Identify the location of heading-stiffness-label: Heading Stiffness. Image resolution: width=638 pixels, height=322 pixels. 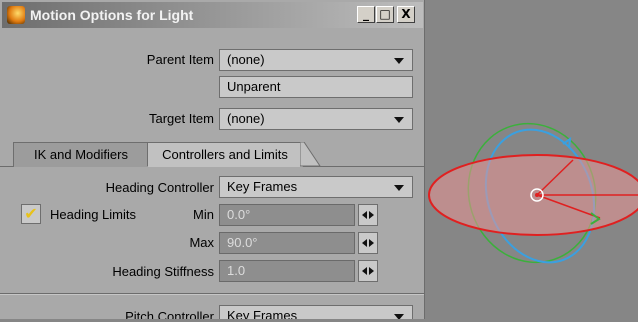
(163, 271).